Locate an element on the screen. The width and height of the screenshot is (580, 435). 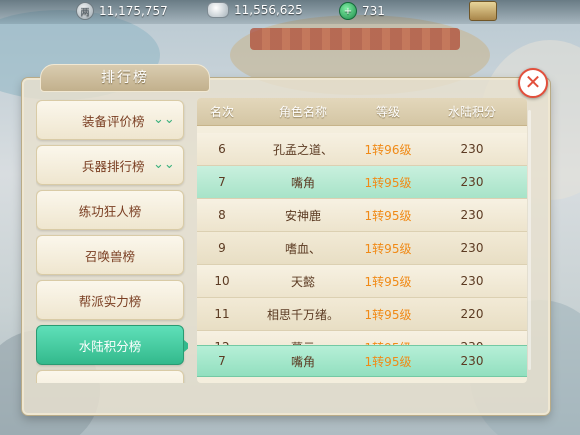
header-name: 角色名称 is located at coordinates (302, 112).